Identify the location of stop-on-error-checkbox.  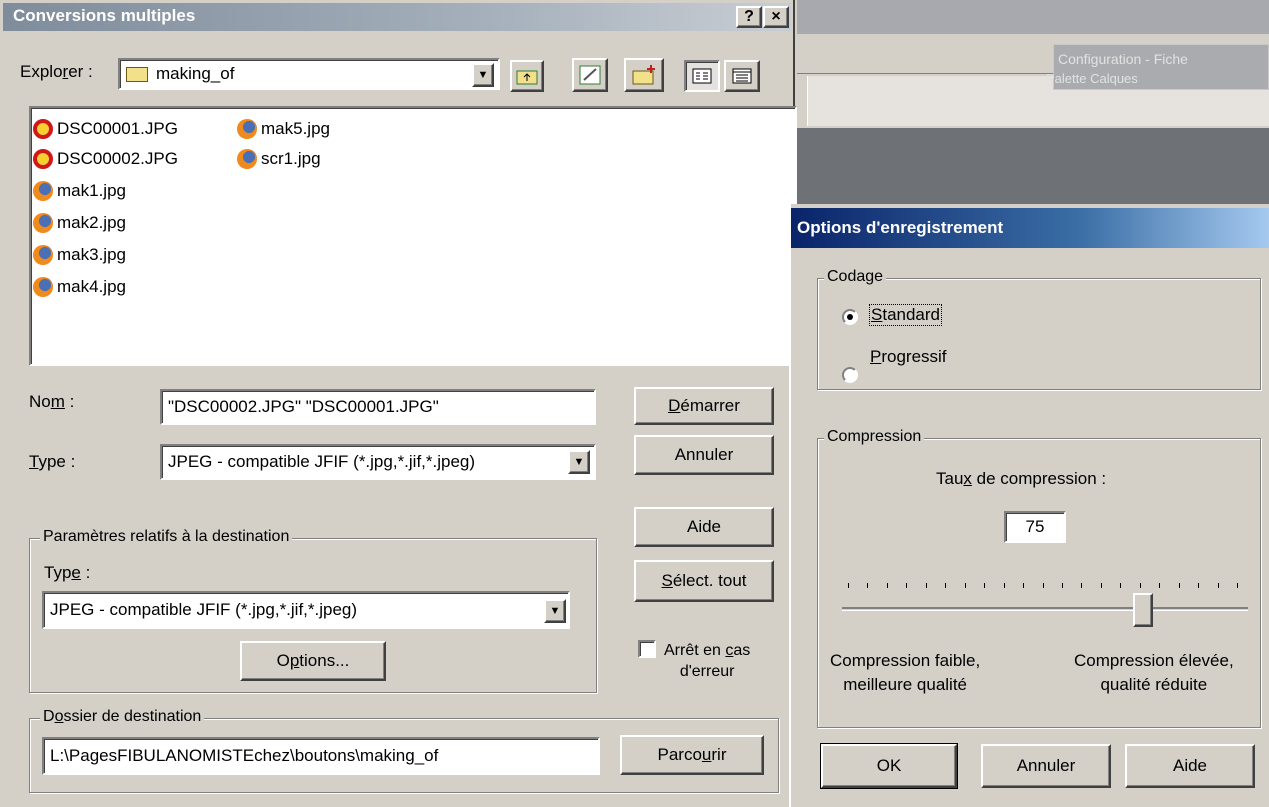
(647, 649).